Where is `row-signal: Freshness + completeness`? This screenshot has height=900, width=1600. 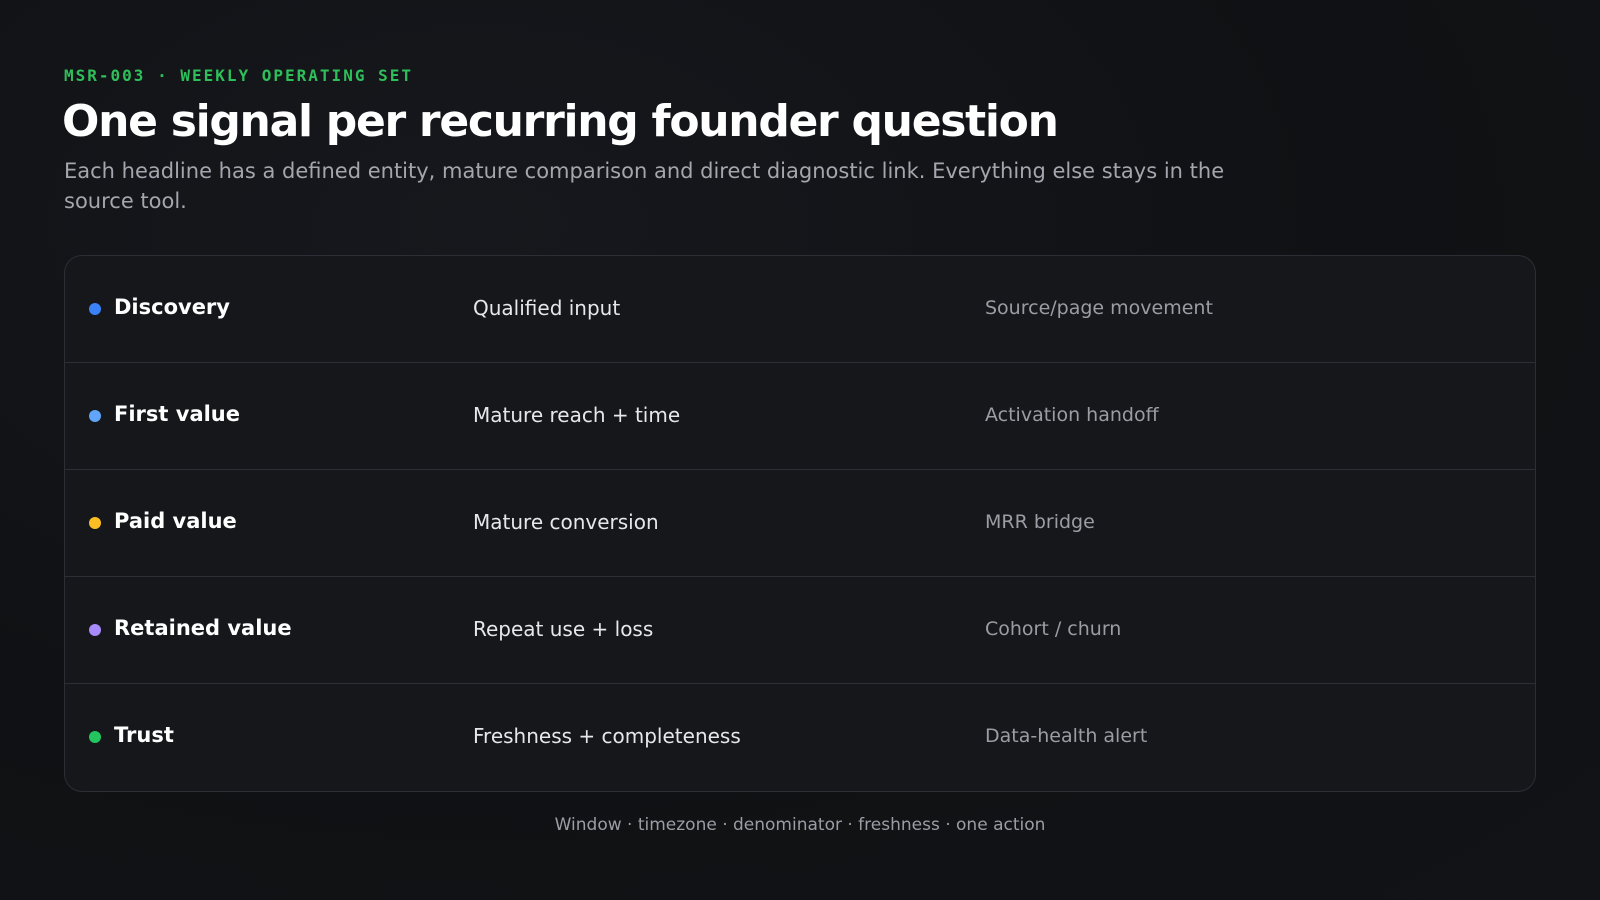
row-signal: Freshness + completeness is located at coordinates (607, 736).